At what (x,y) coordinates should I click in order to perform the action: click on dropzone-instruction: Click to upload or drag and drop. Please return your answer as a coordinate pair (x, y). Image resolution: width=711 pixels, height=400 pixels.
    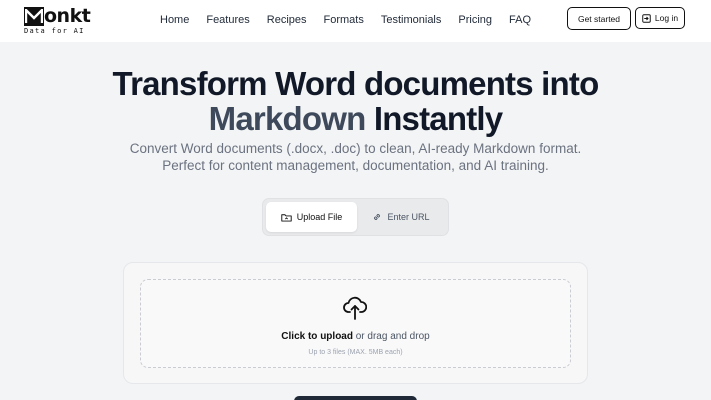
    Looking at the image, I should click on (355, 336).